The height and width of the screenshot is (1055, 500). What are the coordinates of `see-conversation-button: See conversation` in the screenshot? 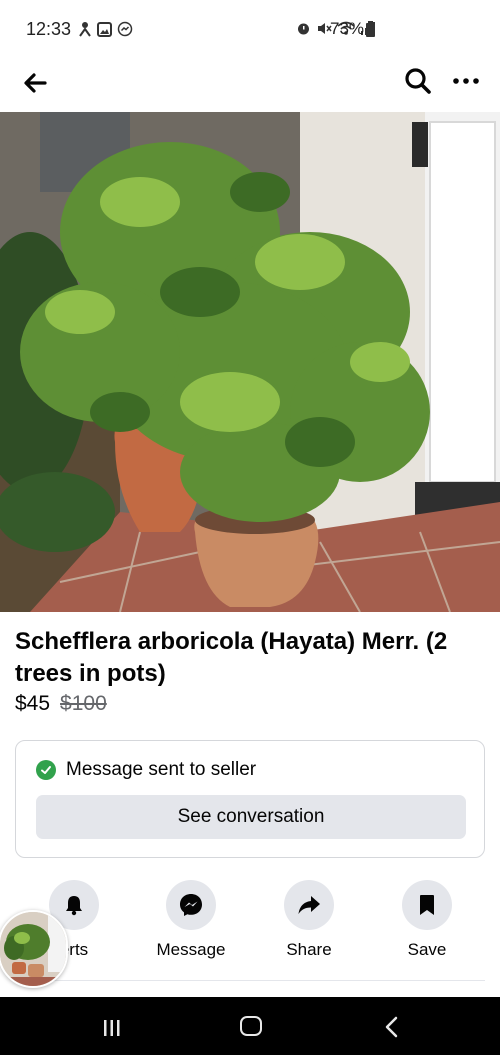 It's located at (251, 817).